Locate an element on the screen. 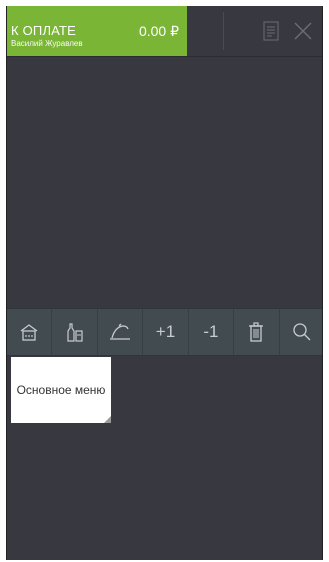 This screenshot has height=562, width=329. close-icon is located at coordinates (303, 31).